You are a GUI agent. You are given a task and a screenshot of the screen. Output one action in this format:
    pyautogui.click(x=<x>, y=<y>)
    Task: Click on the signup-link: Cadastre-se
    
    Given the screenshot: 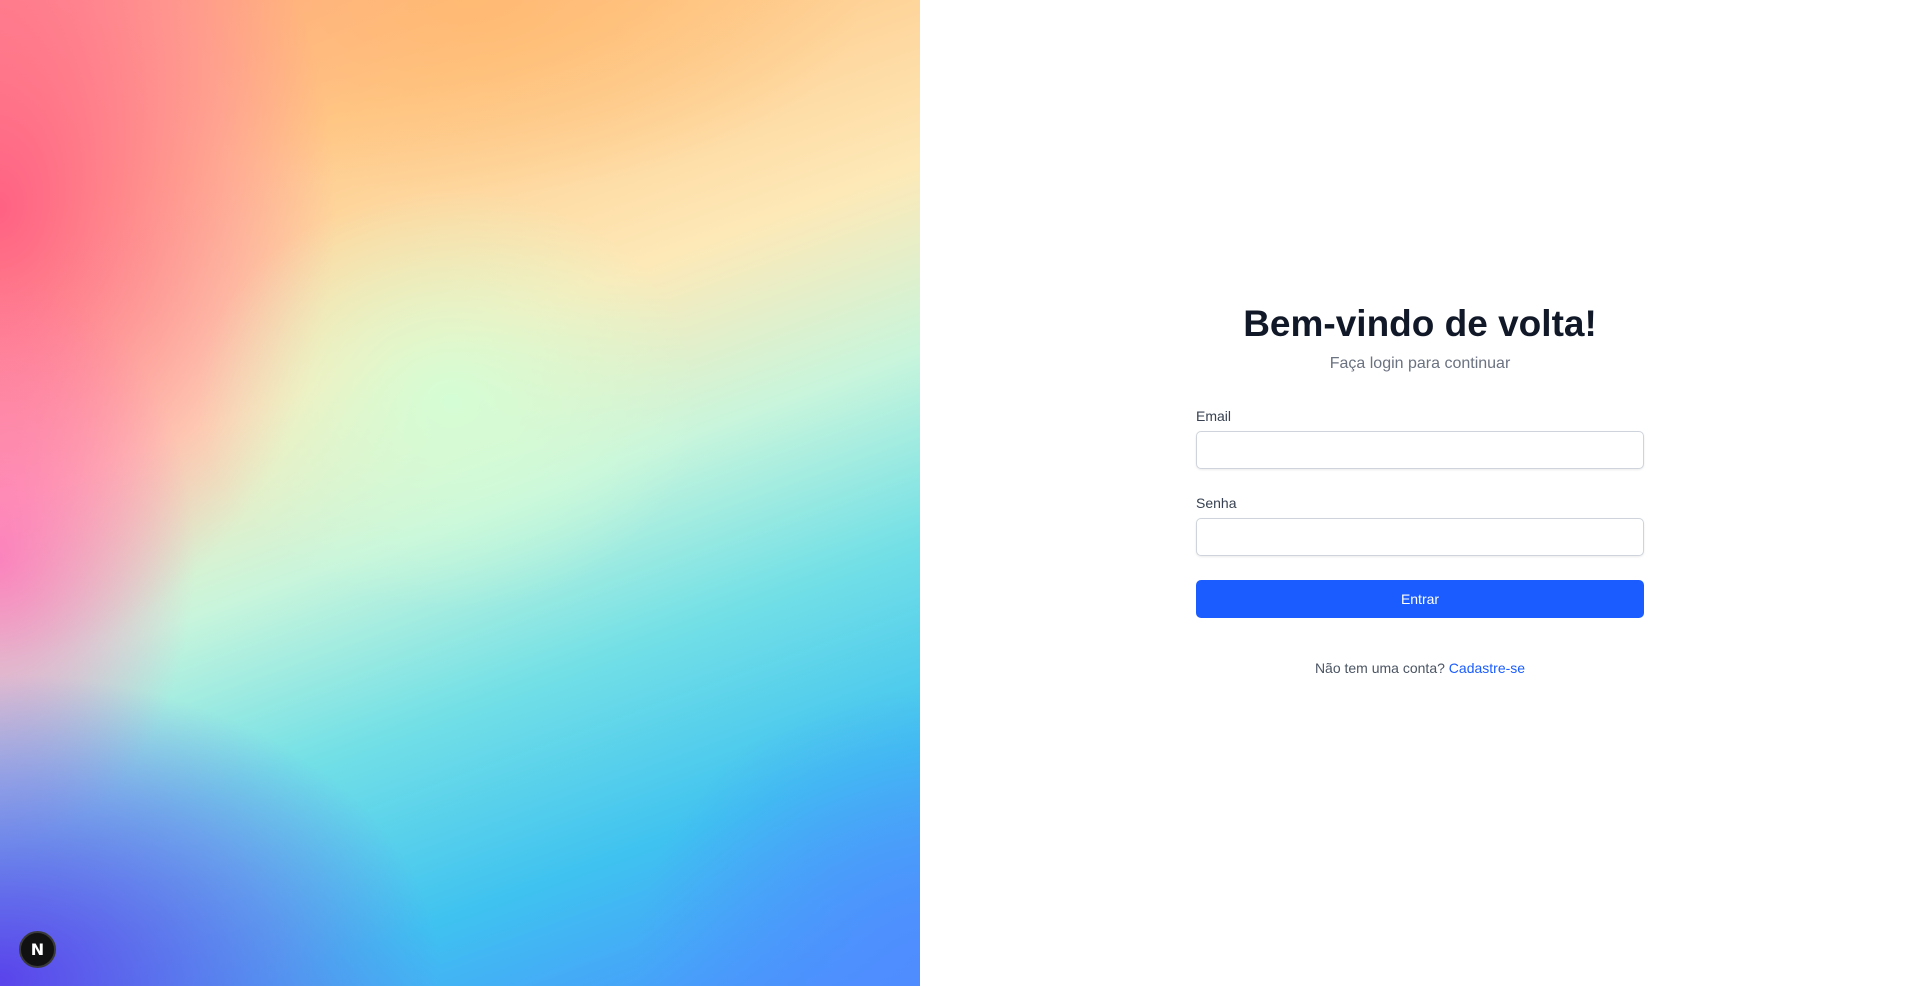 What is the action you would take?
    pyautogui.click(x=1487, y=668)
    